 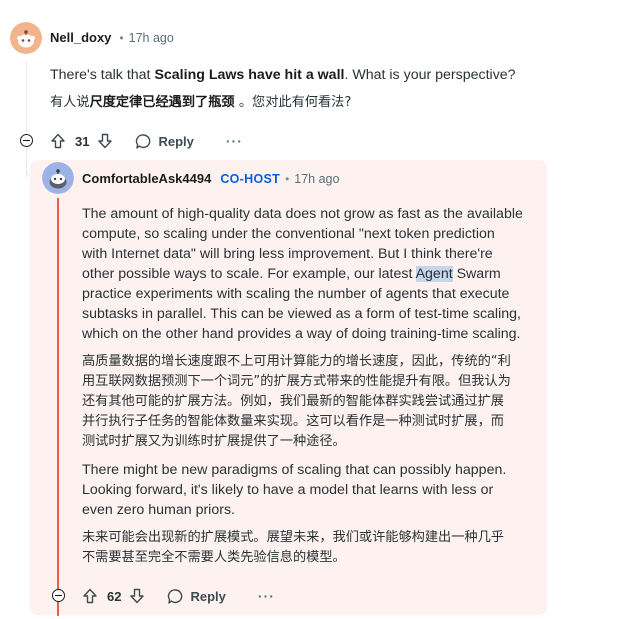 I want to click on comment-text-en-pre: There's talk that, so click(x=102, y=75).